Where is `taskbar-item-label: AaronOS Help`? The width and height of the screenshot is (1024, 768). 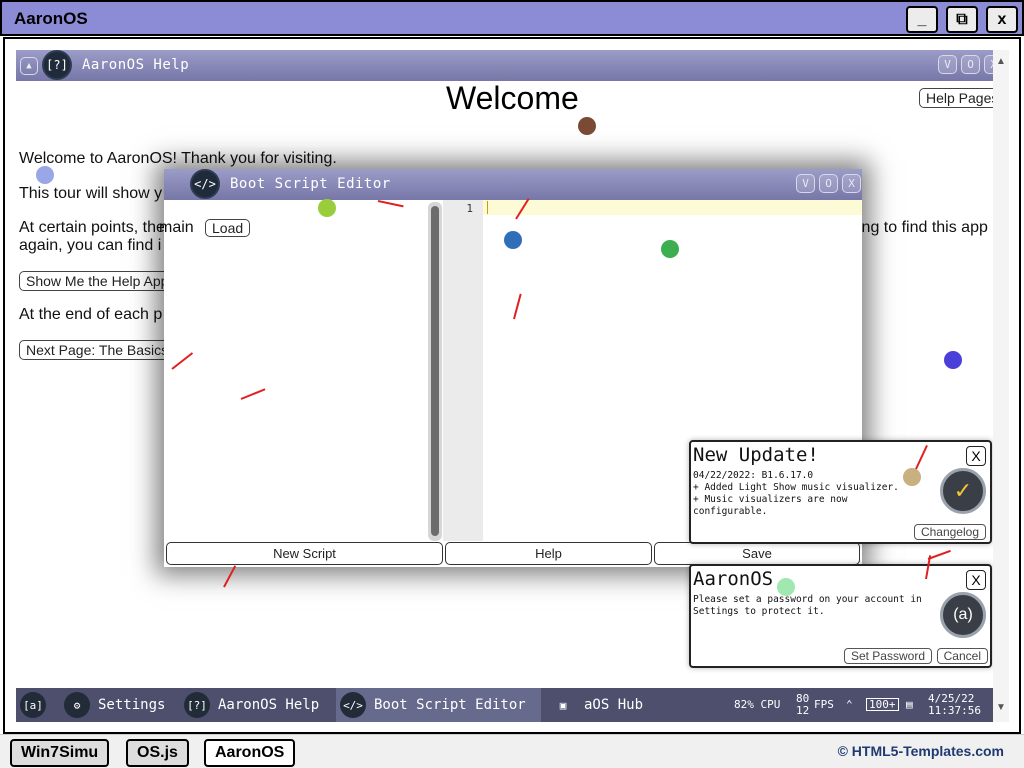
taskbar-item-label: AaronOS Help is located at coordinates (269, 705).